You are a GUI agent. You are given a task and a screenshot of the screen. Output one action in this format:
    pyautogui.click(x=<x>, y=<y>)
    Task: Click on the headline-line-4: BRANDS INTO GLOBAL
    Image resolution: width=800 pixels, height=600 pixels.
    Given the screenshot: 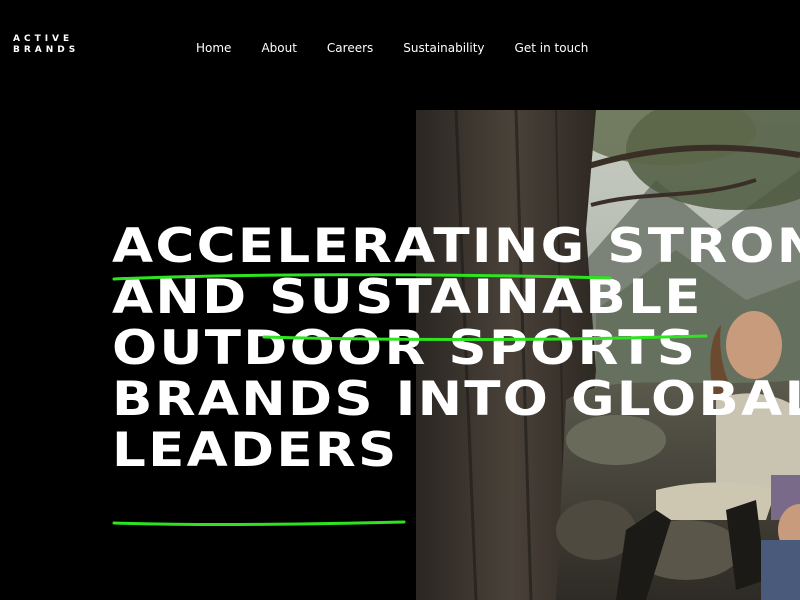 What is the action you would take?
    pyautogui.click(x=456, y=399)
    